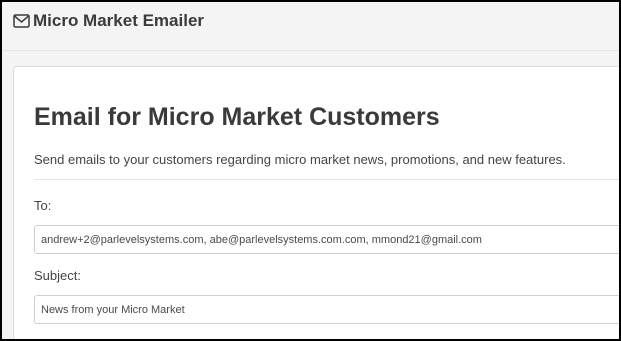 The image size is (621, 341). Describe the element at coordinates (326, 179) in the screenshot. I see `divider` at that location.